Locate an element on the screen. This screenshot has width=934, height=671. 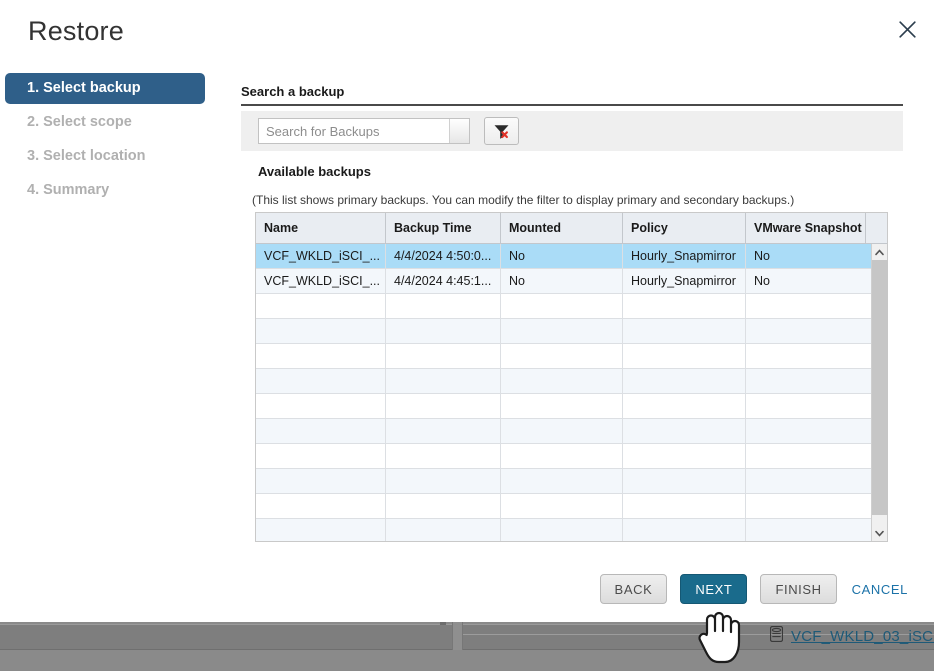
scrollbar-thumb is located at coordinates (880, 387).